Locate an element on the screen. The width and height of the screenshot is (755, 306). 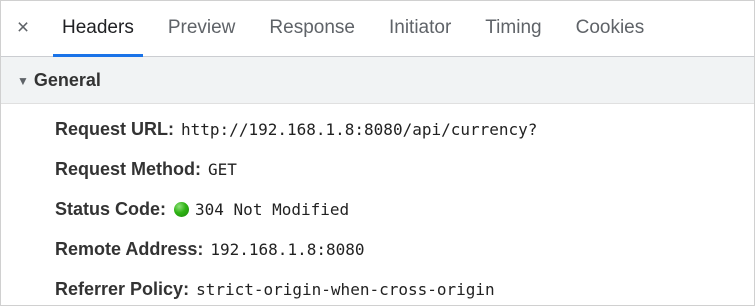
header-value: strict-origin-when-cross-origin is located at coordinates (345, 289).